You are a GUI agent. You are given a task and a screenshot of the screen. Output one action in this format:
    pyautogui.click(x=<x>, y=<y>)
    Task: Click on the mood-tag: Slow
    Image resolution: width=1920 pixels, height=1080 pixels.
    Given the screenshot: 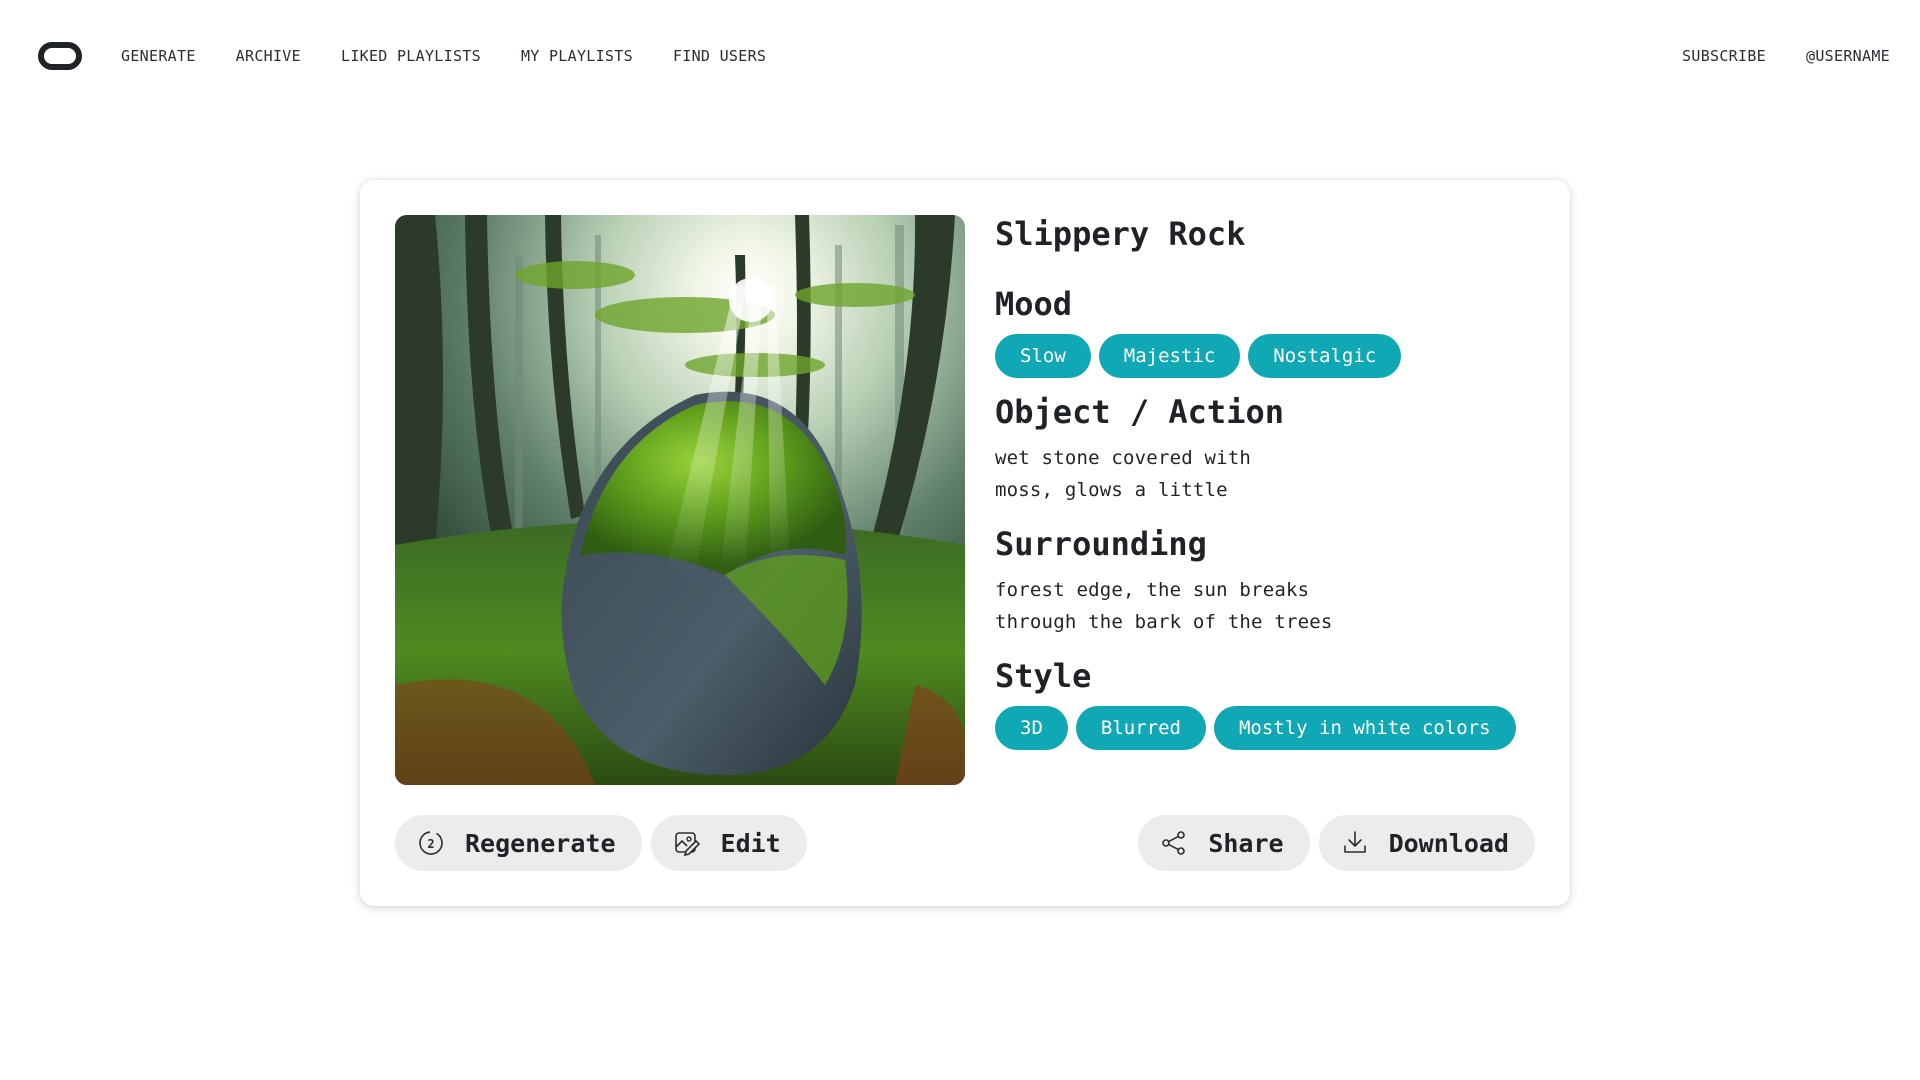 What is the action you would take?
    pyautogui.click(x=1043, y=356)
    